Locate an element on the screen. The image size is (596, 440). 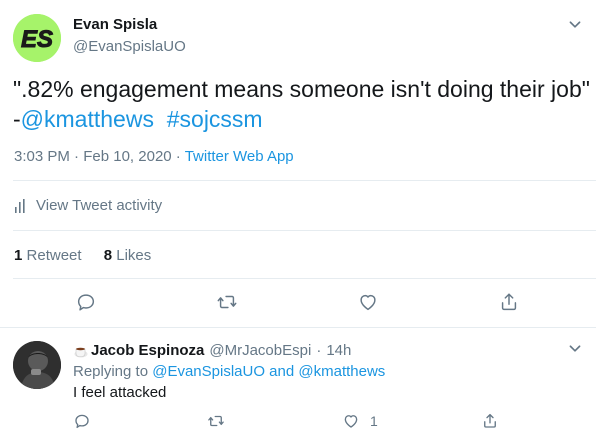
view-activity-button: View Tweet activity is located at coordinates (88, 205).